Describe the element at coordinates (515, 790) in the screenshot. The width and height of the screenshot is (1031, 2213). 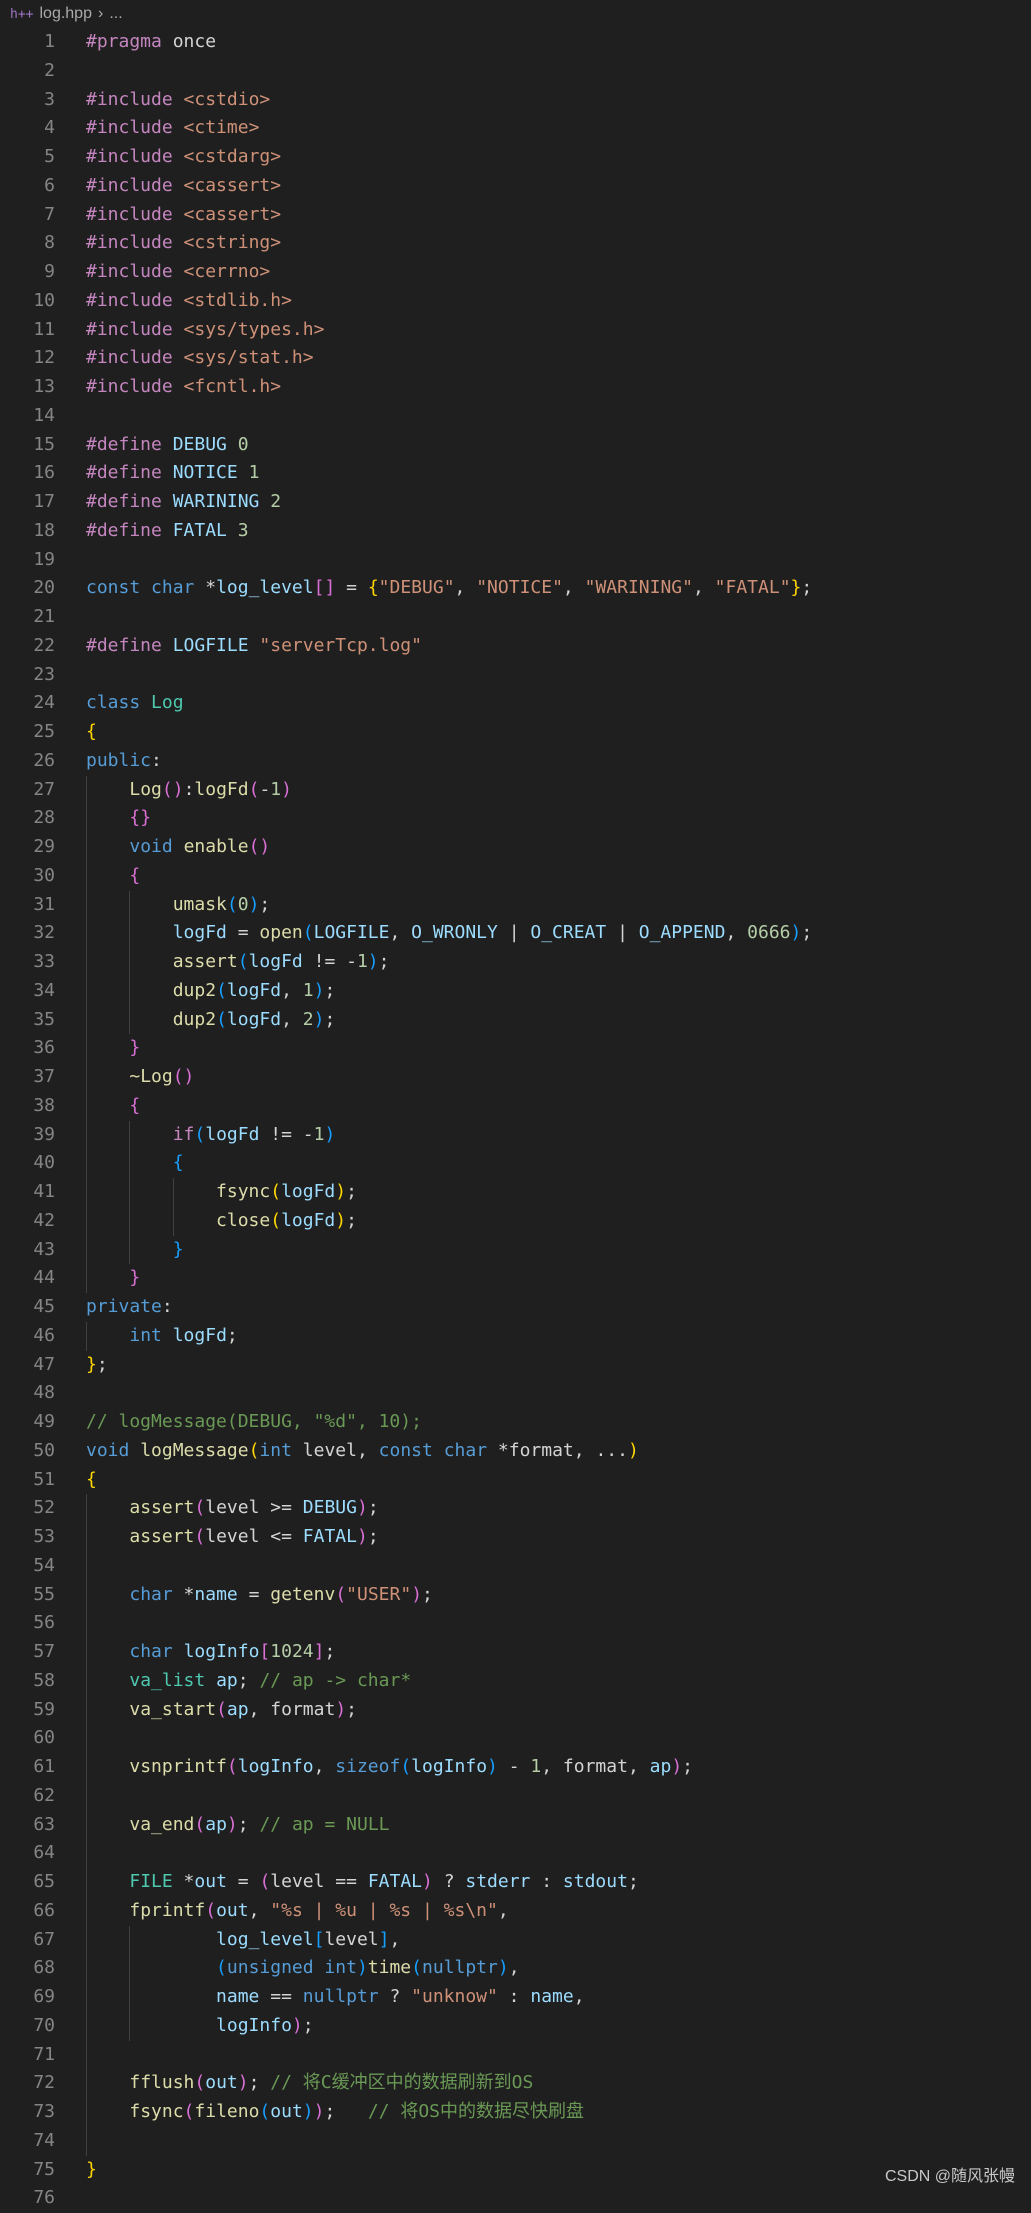
I see `code-line: 27 Log():logFd(-1)` at that location.